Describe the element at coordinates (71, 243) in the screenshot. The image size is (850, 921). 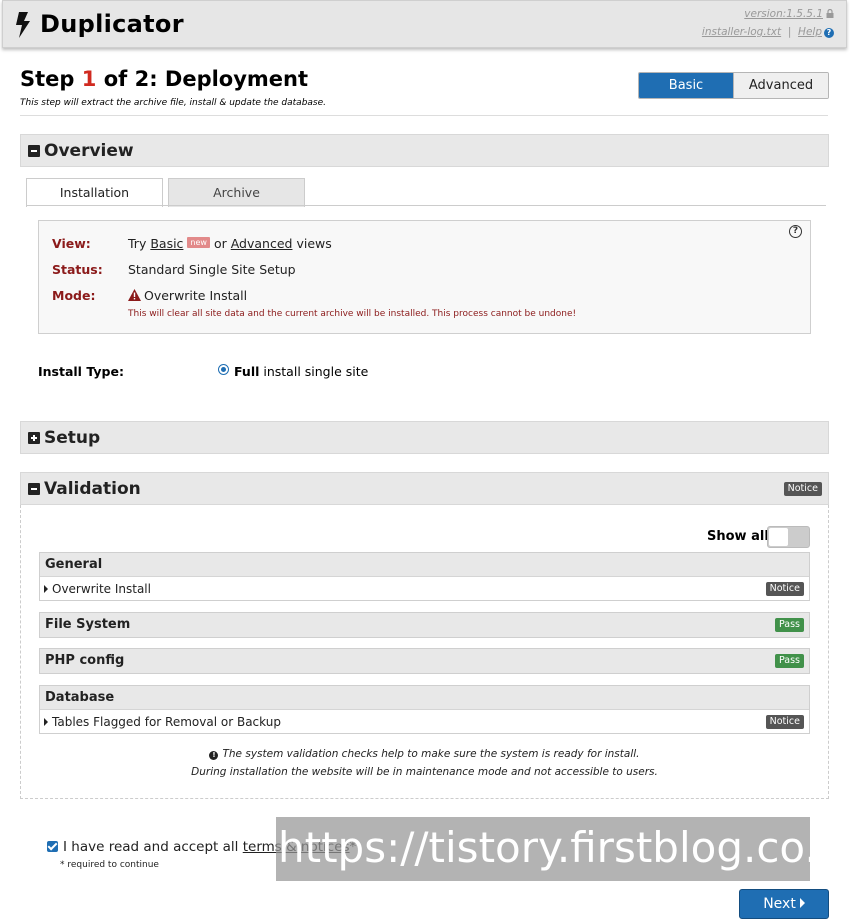
I see `view-key: View:` at that location.